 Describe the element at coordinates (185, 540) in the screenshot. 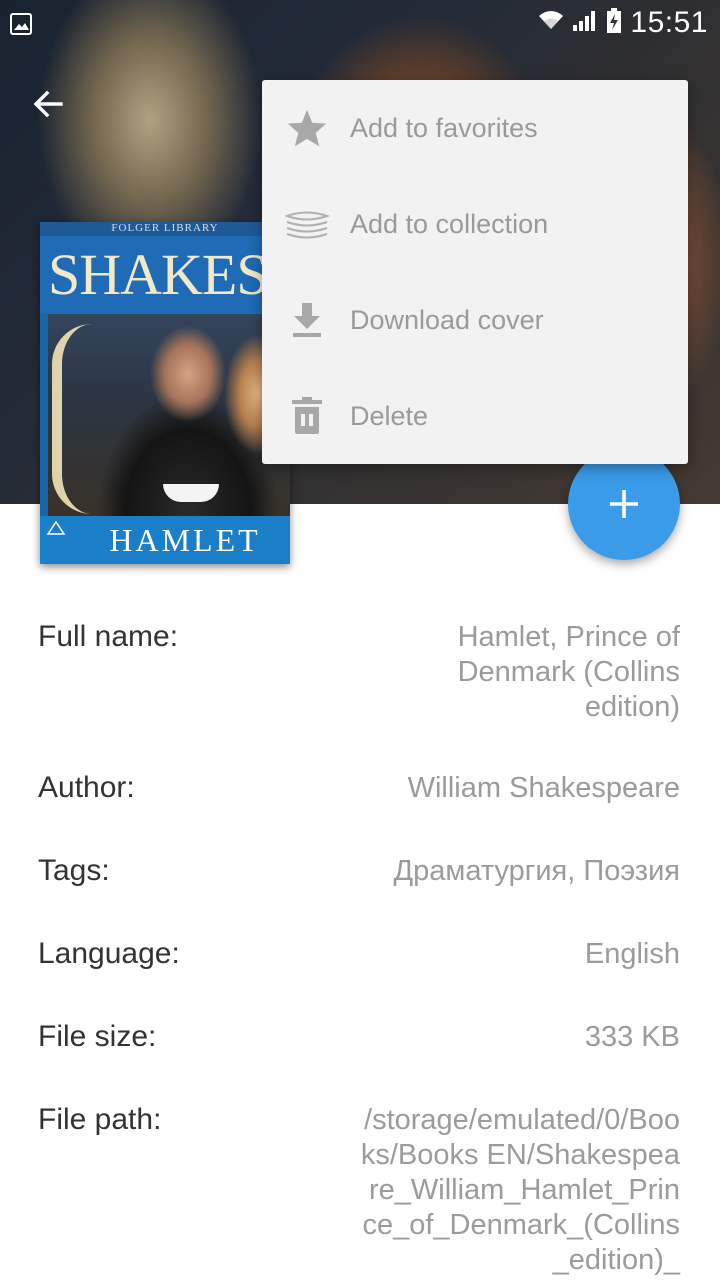

I see `cover-bottom-title: HAMLET` at that location.